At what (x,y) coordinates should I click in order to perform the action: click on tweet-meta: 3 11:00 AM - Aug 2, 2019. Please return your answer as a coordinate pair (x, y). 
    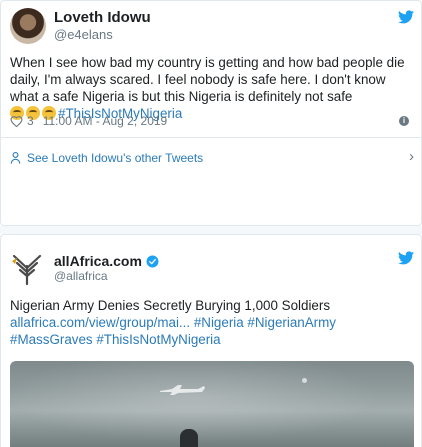
    Looking at the image, I should click on (88, 121).